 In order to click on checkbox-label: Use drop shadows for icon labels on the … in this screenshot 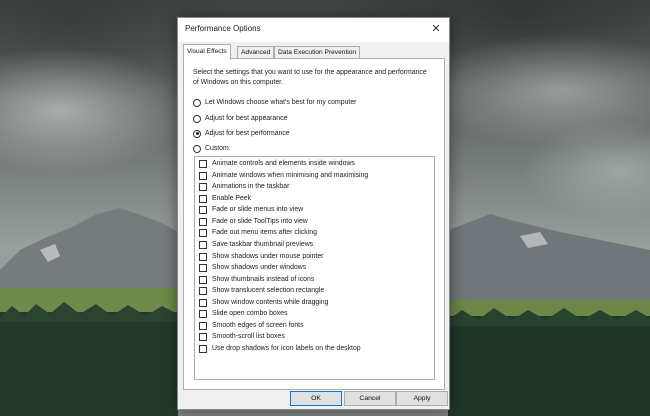, I will do `click(286, 348)`.